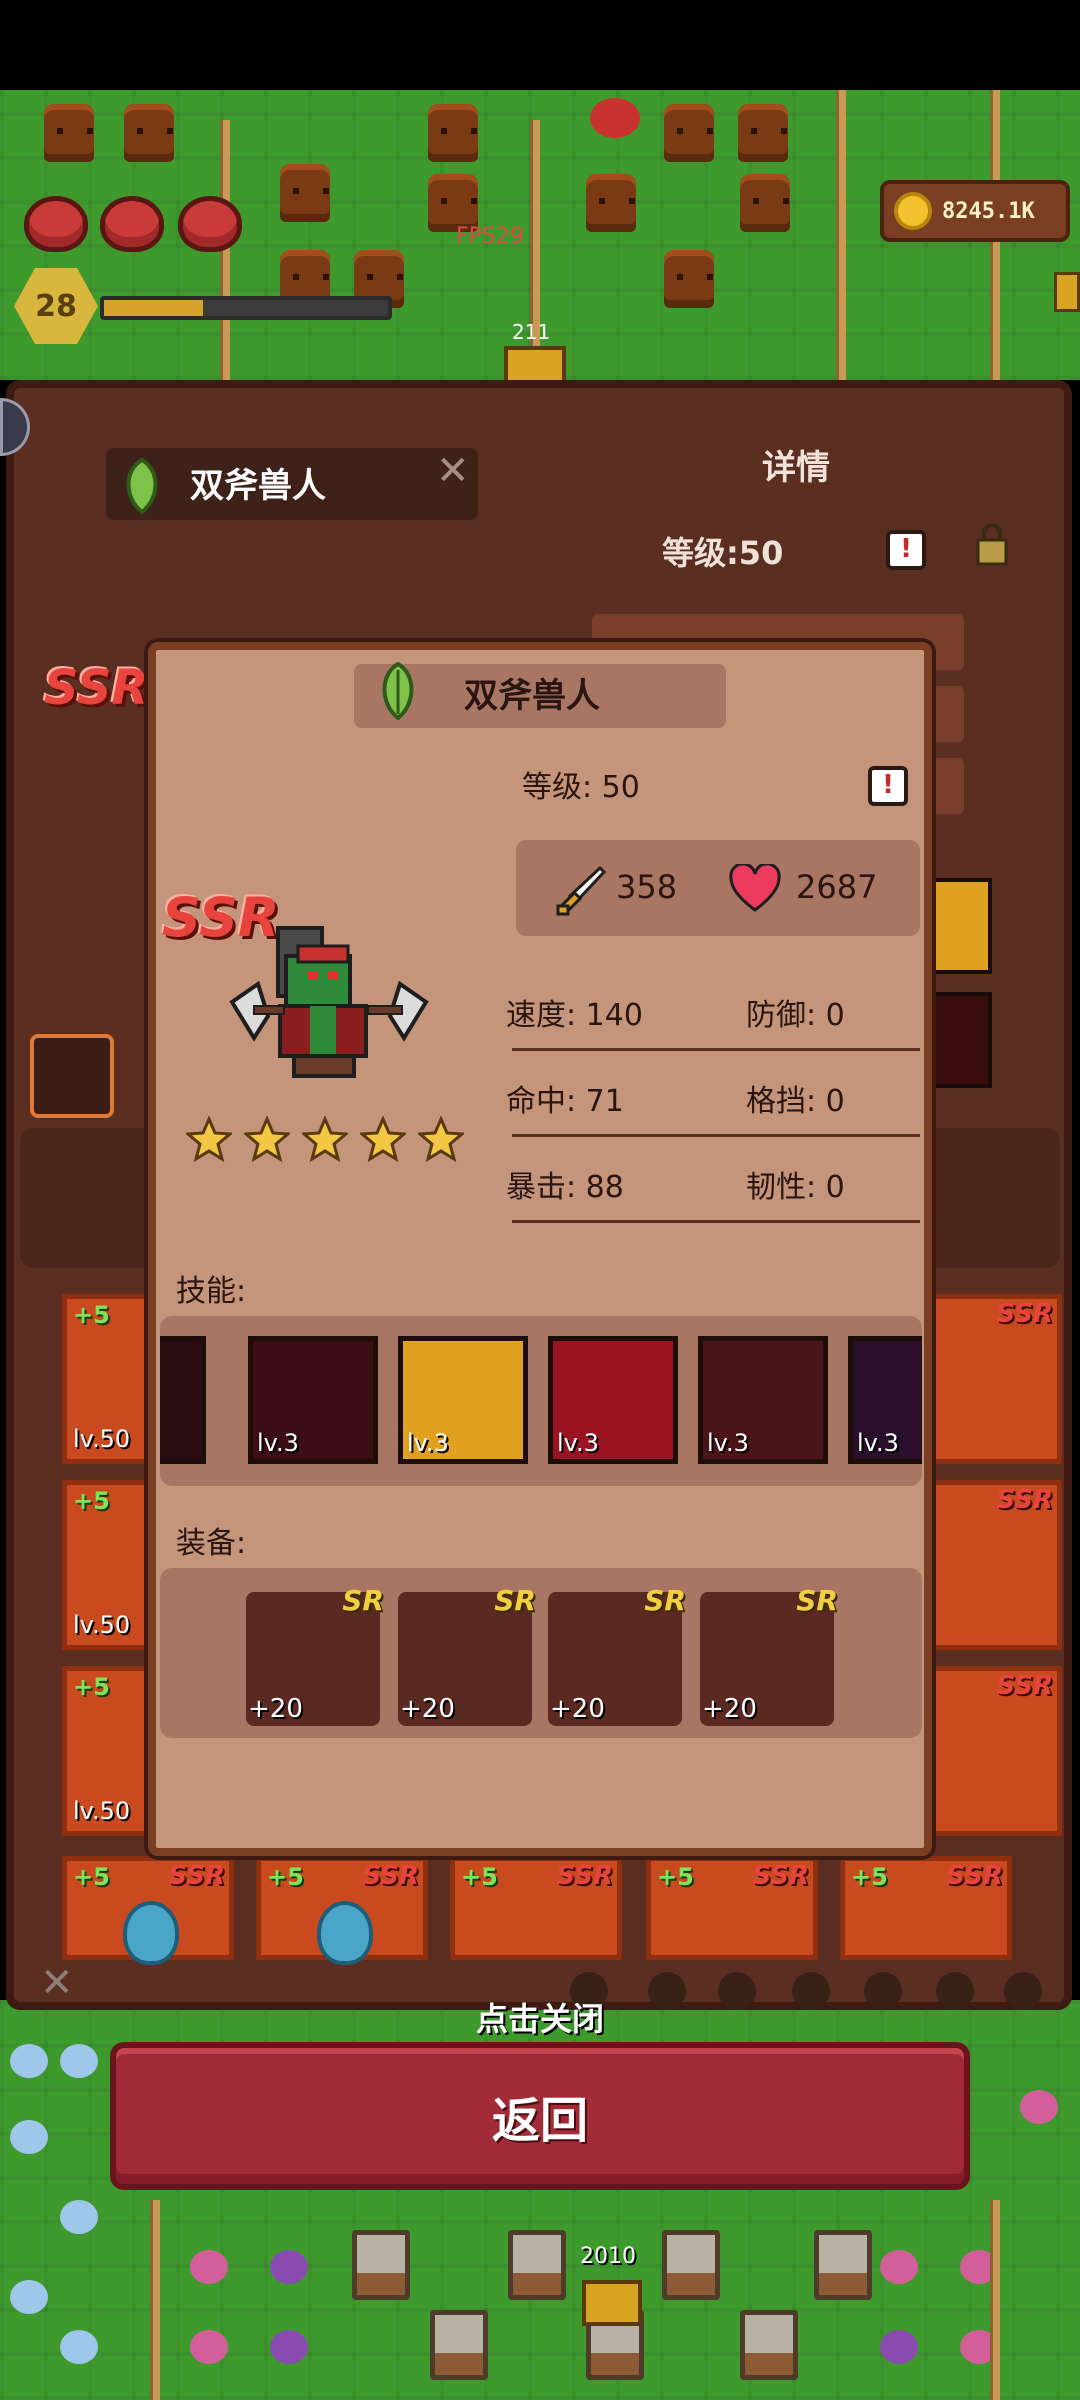  Describe the element at coordinates (975, 211) in the screenshot. I see `coin-counter: 8245.1K` at that location.